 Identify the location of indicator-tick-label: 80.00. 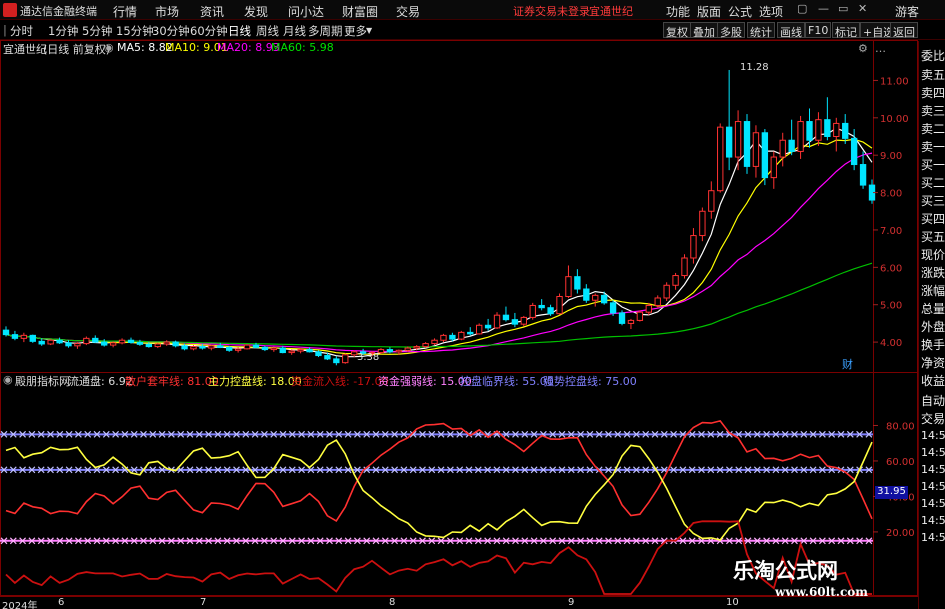
(900, 426).